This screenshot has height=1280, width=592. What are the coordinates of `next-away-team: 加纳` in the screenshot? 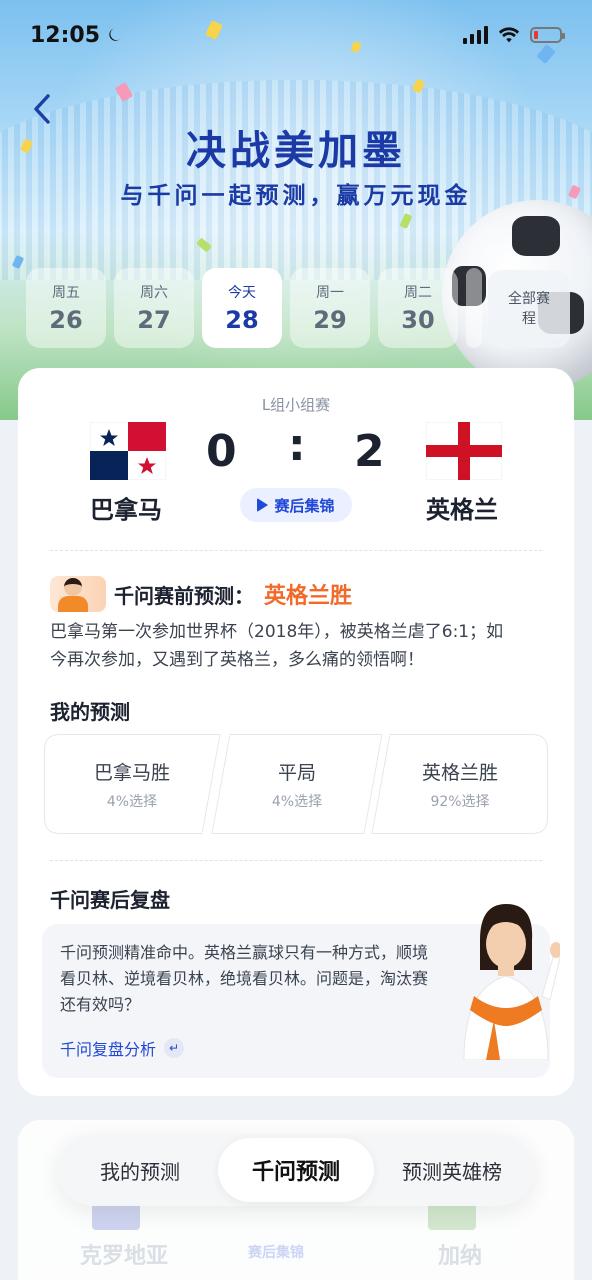 It's located at (460, 1256).